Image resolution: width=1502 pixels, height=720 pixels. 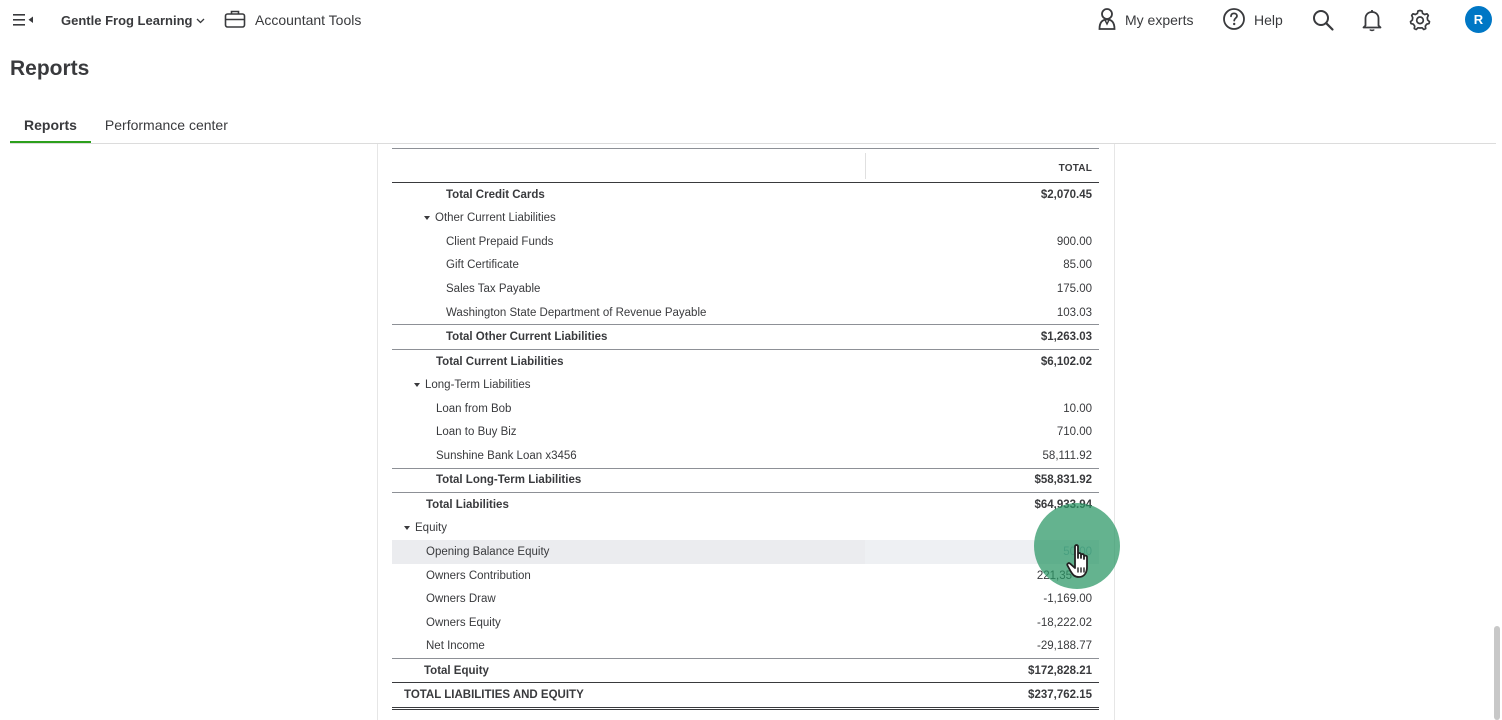 I want to click on row-label: Equity, so click(x=431, y=528).